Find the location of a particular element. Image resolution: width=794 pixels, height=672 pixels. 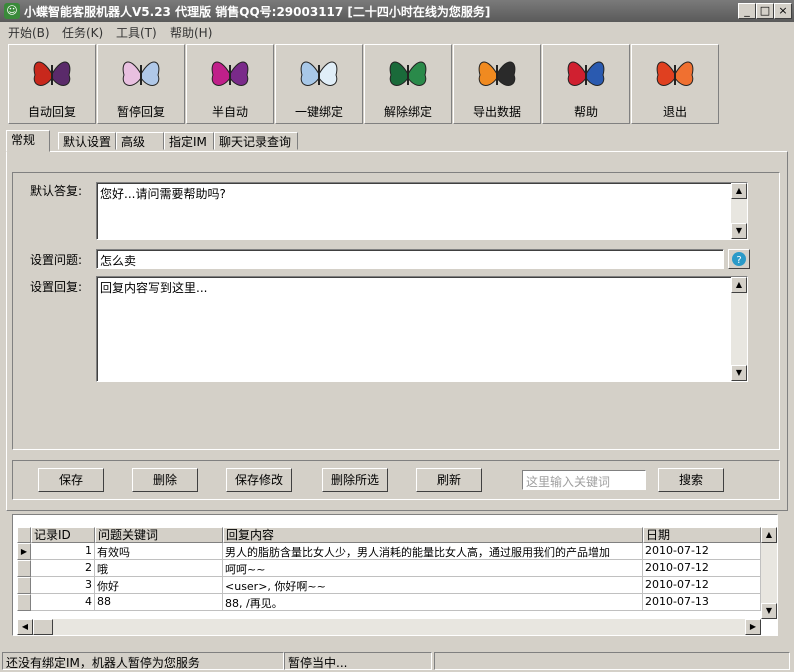

row-pointer-icon: ▶ is located at coordinates (24, 551).